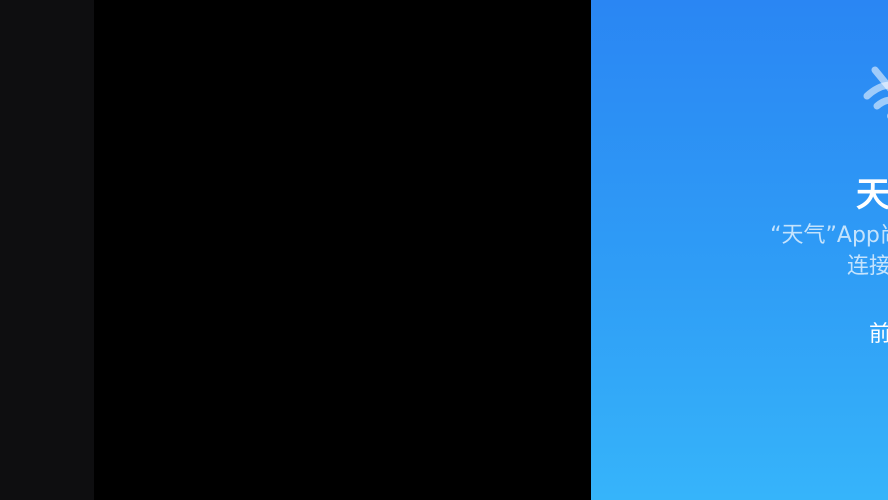 This screenshot has height=500, width=888. What do you see at coordinates (829, 235) in the screenshot?
I see `message-line-1: “天气”App尚未接入互联` at bounding box center [829, 235].